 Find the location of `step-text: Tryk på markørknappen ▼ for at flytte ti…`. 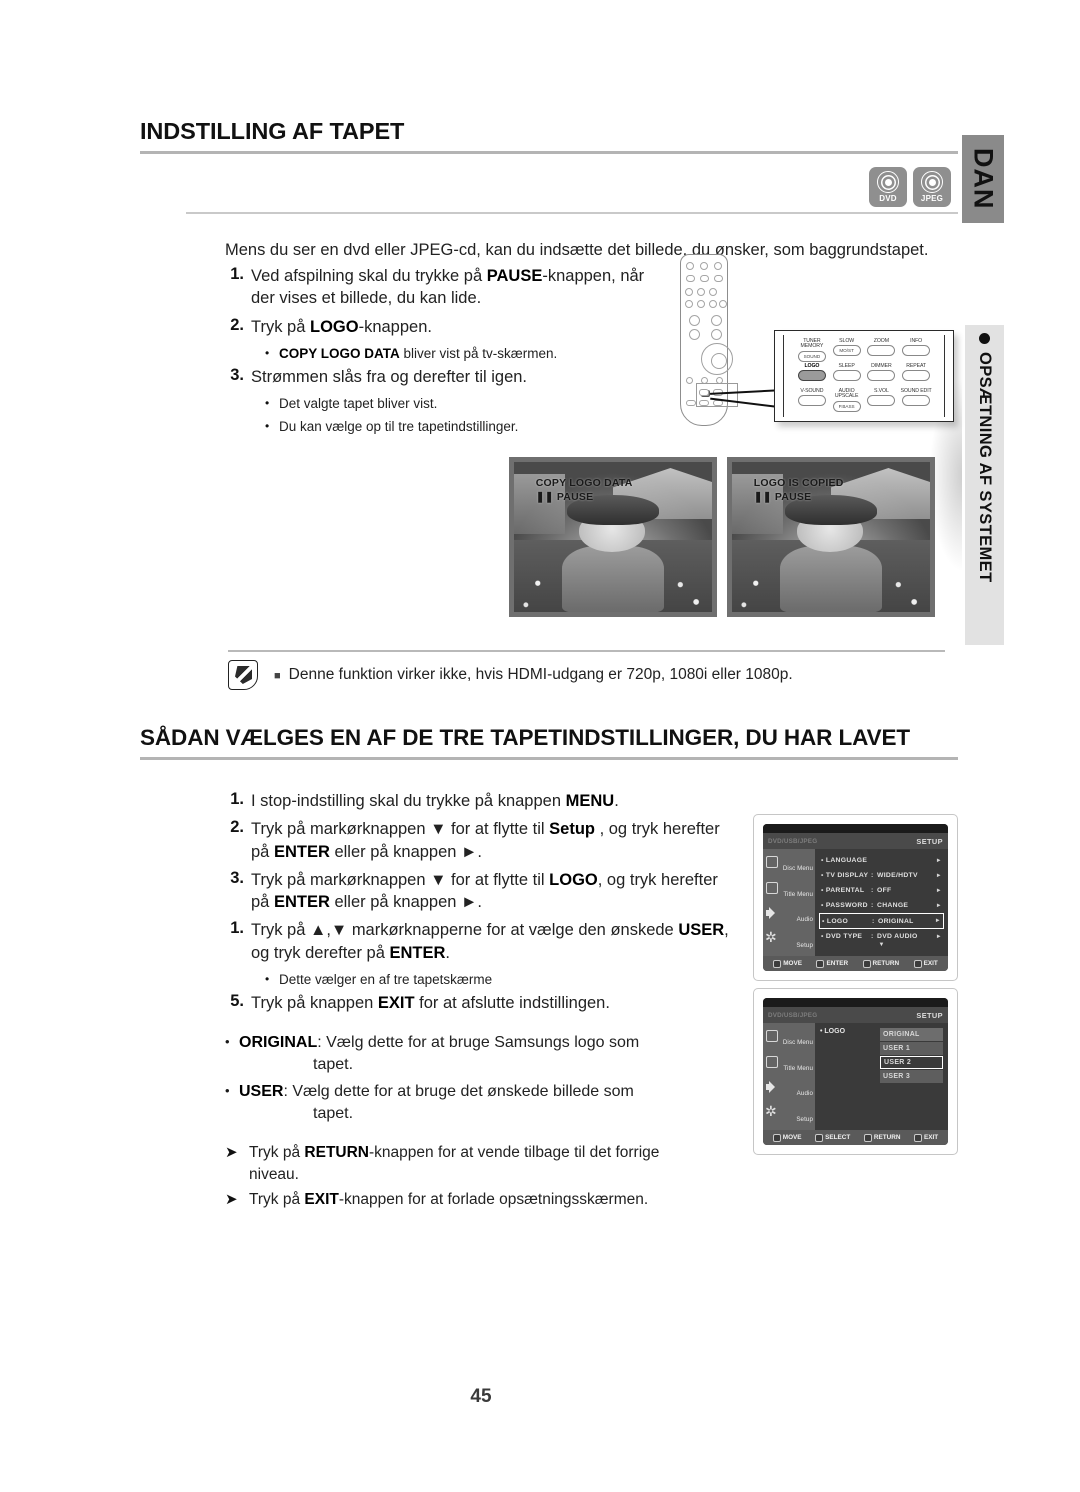

step-text: Tryk på markørknappen ▼ for at flytte ti… is located at coordinates (490, 840).